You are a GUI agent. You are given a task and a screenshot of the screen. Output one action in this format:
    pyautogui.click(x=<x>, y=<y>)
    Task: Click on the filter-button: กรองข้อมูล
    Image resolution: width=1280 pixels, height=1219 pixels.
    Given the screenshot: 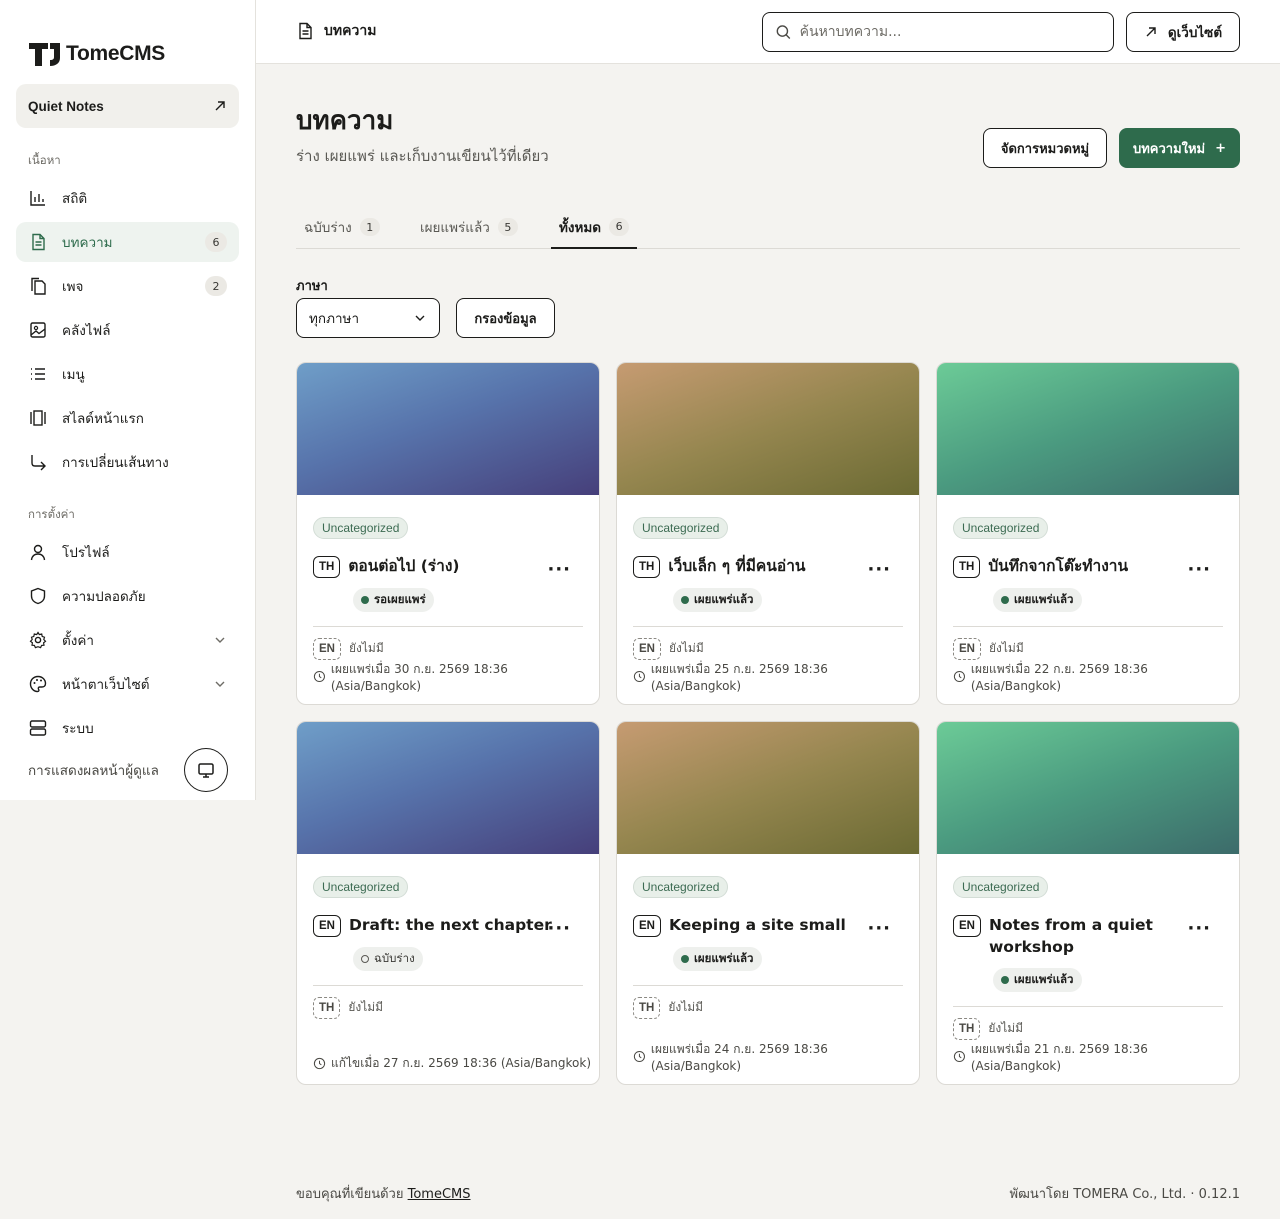 What is the action you would take?
    pyautogui.click(x=505, y=318)
    